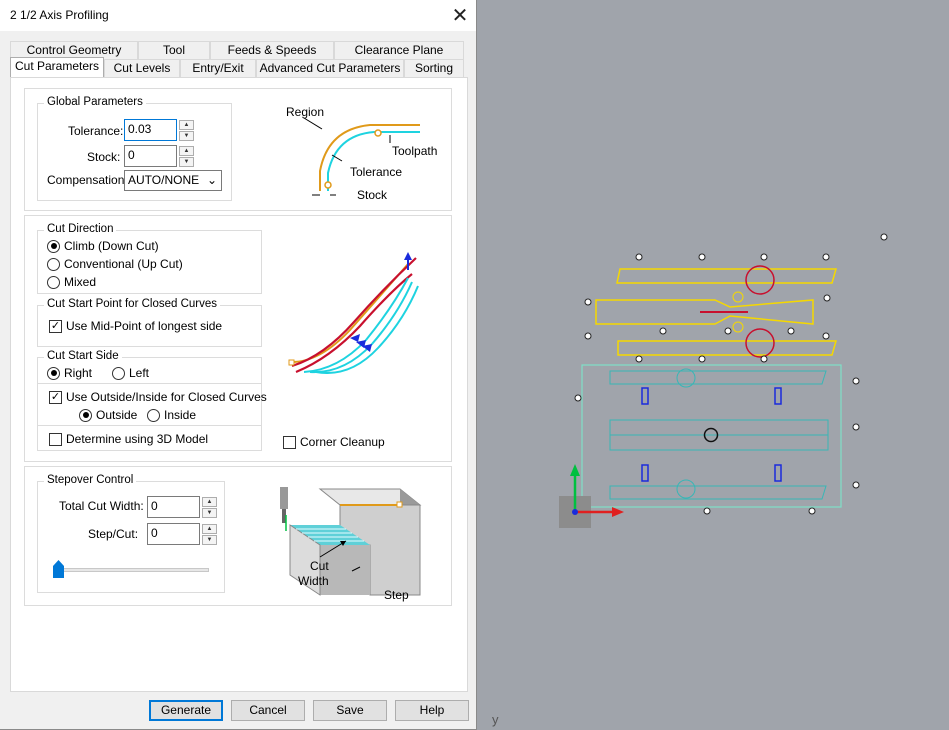  Describe the element at coordinates (173, 507) in the screenshot. I see `total-cut-width-input: 0` at that location.